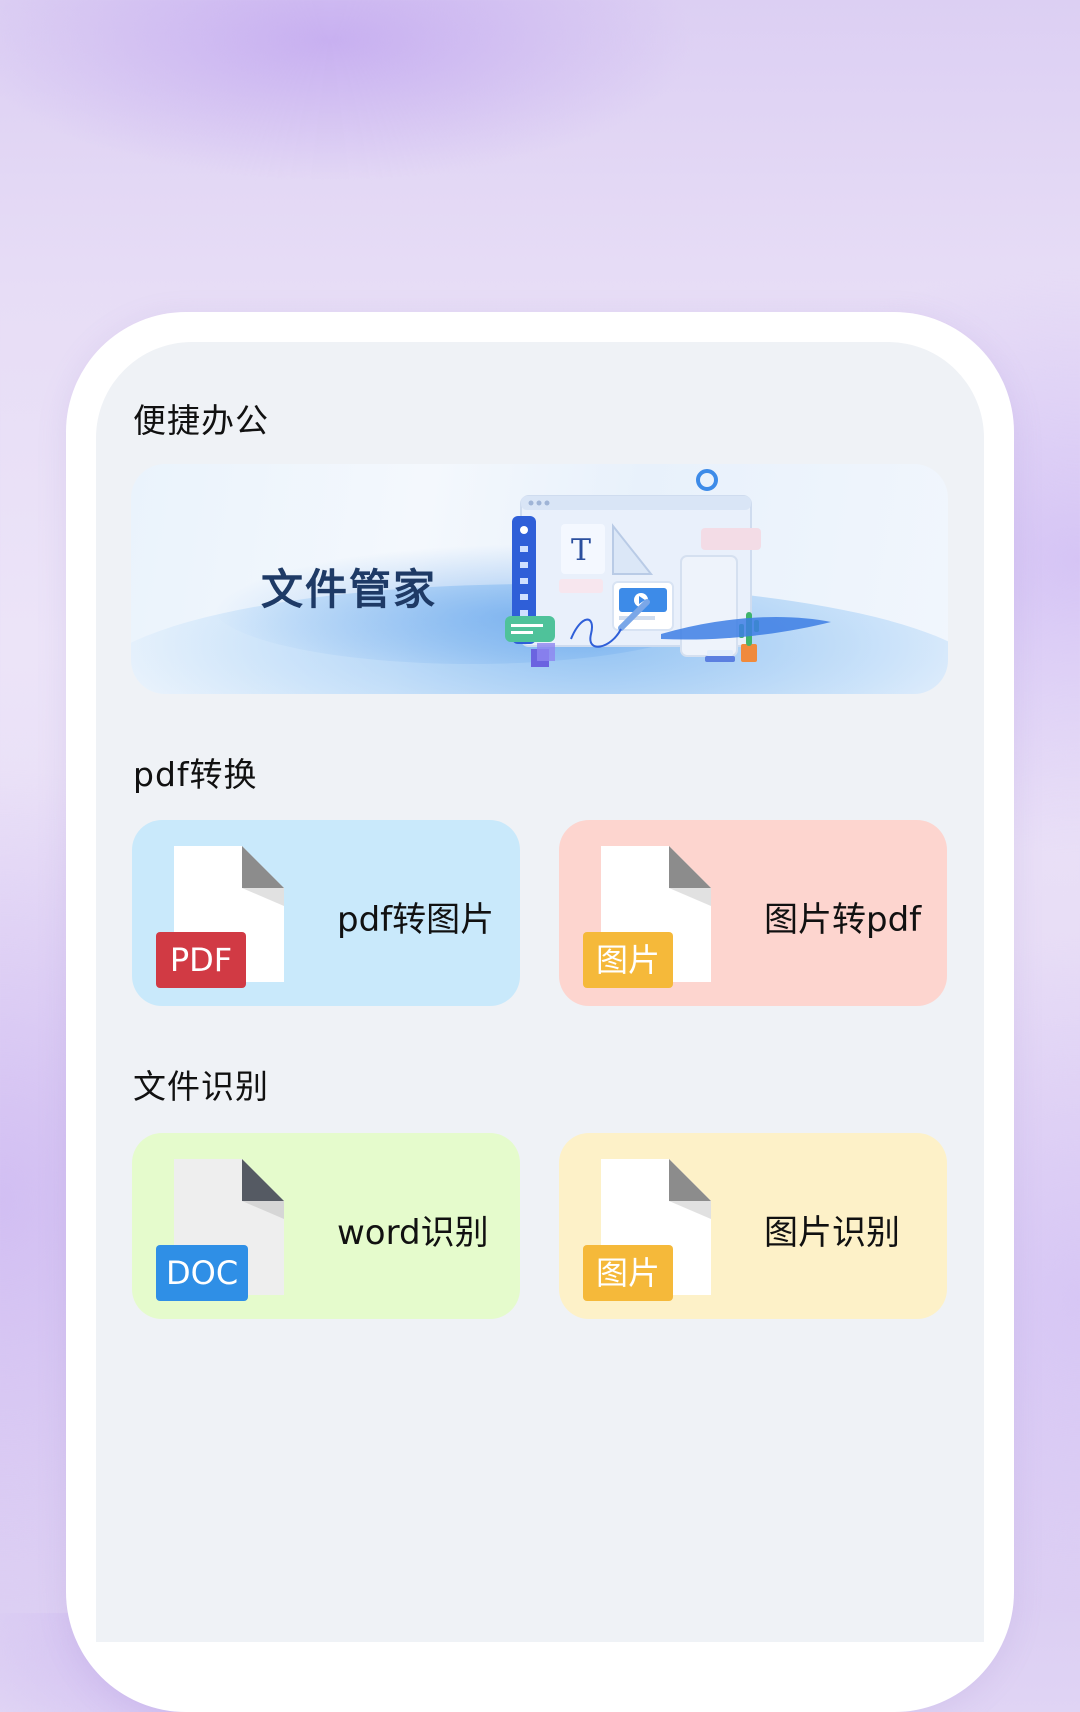 Image resolution: width=1080 pixels, height=1712 pixels. What do you see at coordinates (349, 589) in the screenshot?
I see `banner-title: 文件管家` at bounding box center [349, 589].